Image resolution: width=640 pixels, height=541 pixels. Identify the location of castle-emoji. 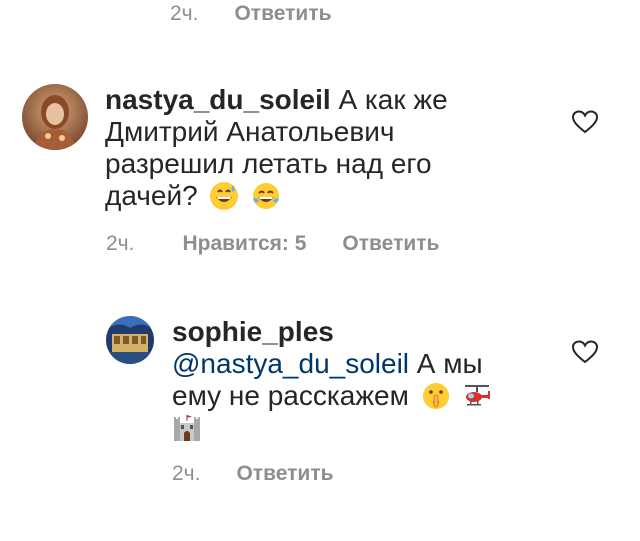
(187, 428).